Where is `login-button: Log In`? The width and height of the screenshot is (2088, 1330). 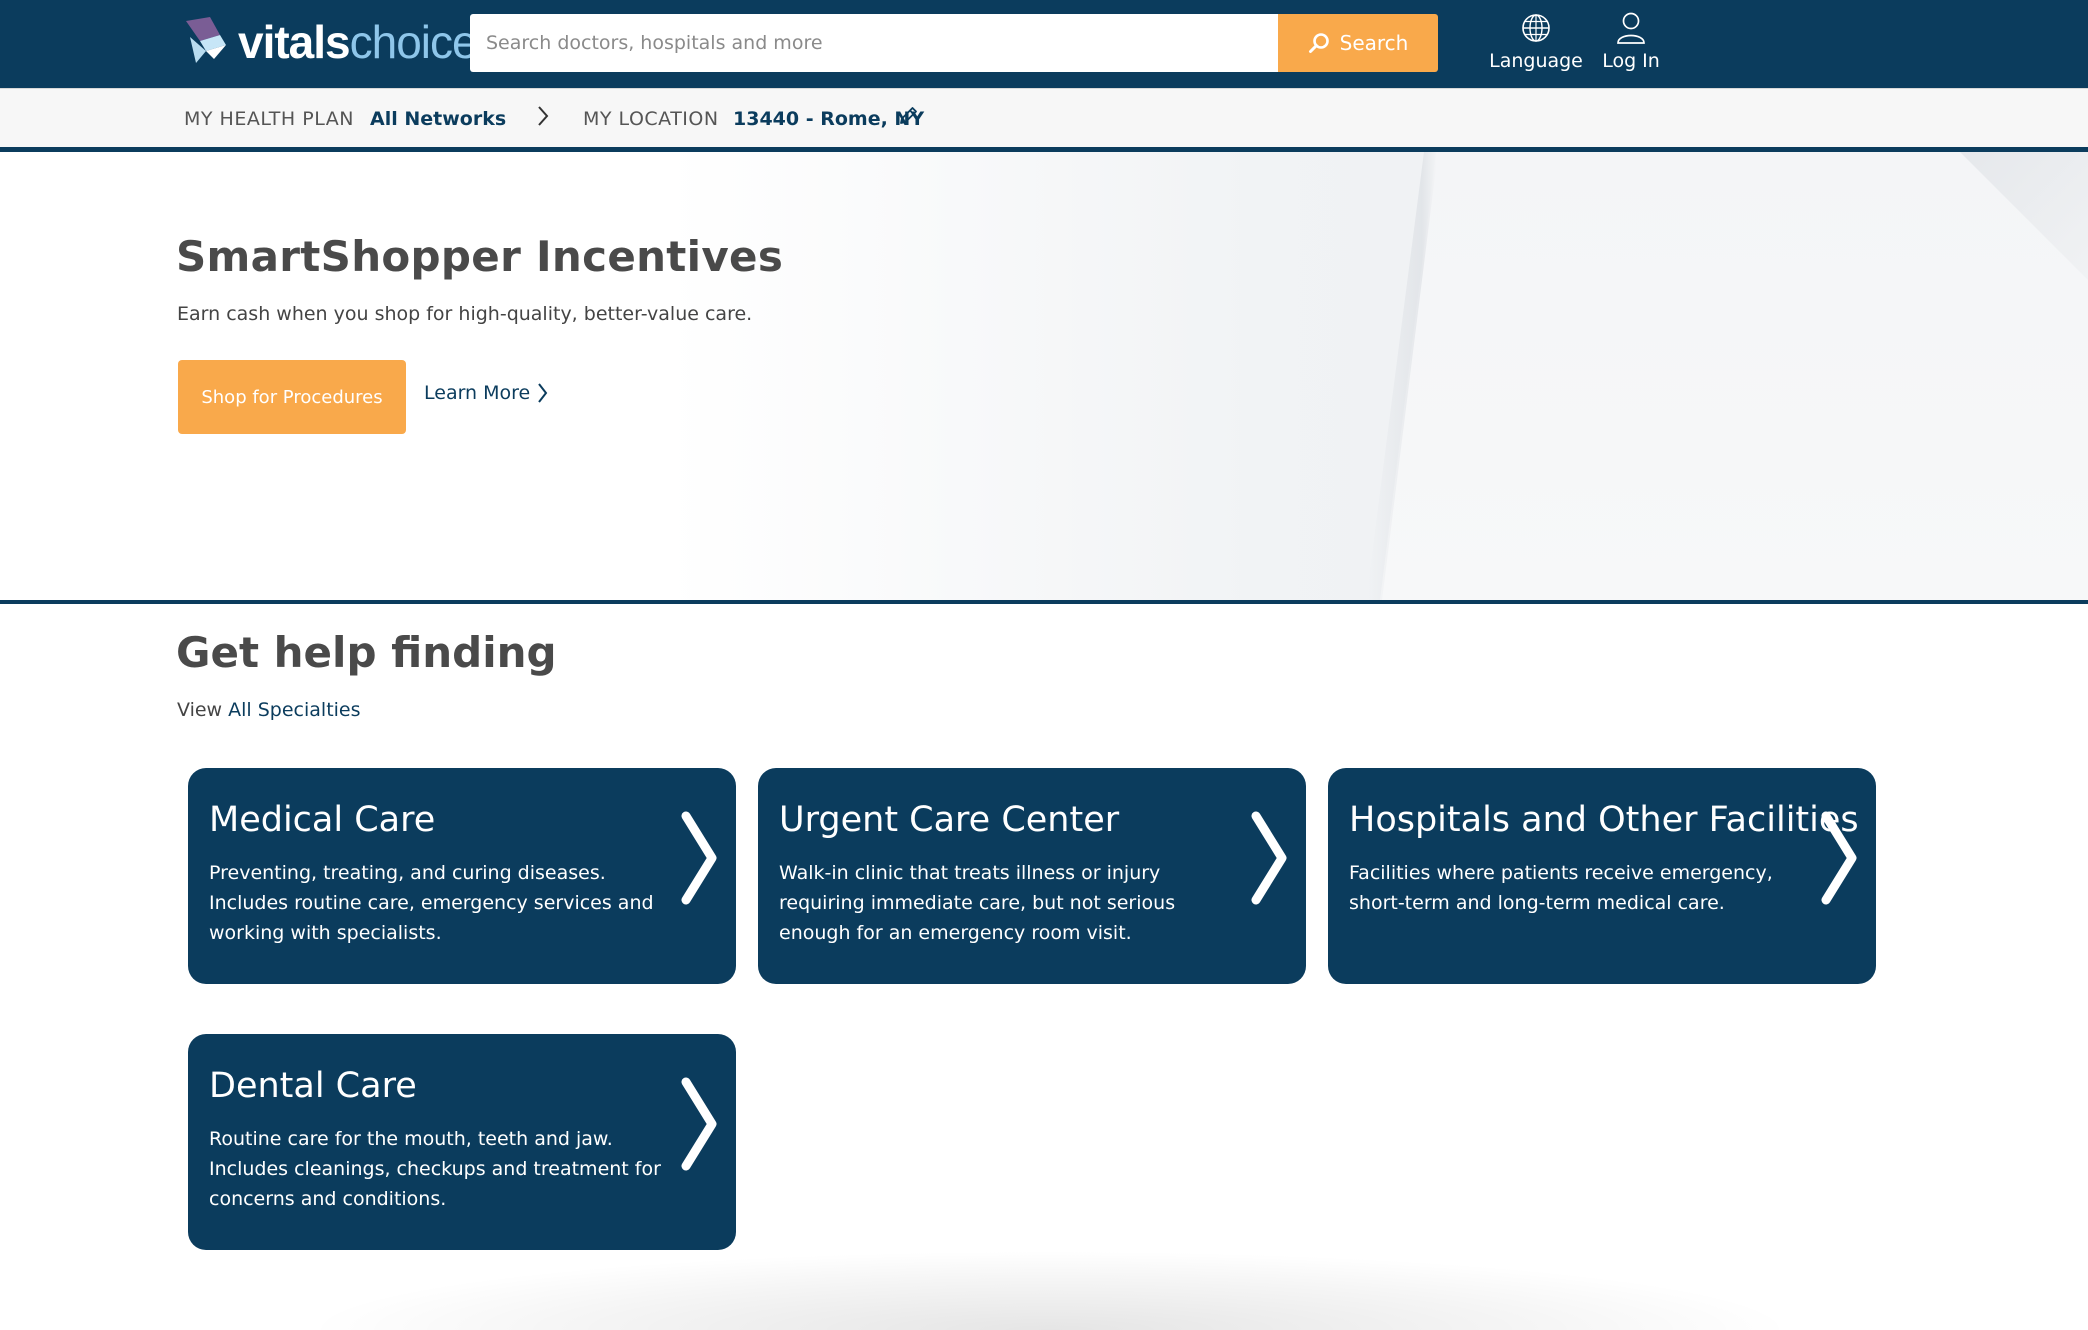
login-button: Log In is located at coordinates (1631, 44).